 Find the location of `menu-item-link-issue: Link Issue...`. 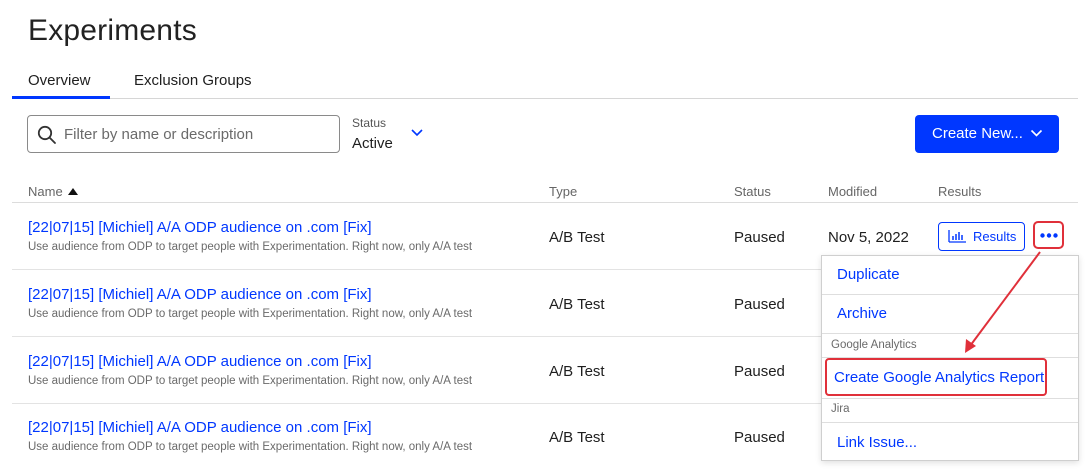

menu-item-link-issue: Link Issue... is located at coordinates (950, 443).